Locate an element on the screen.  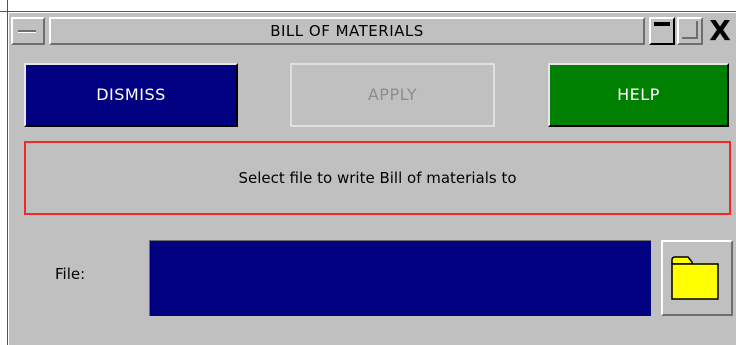
system-menu-bar is located at coordinates (27, 31).